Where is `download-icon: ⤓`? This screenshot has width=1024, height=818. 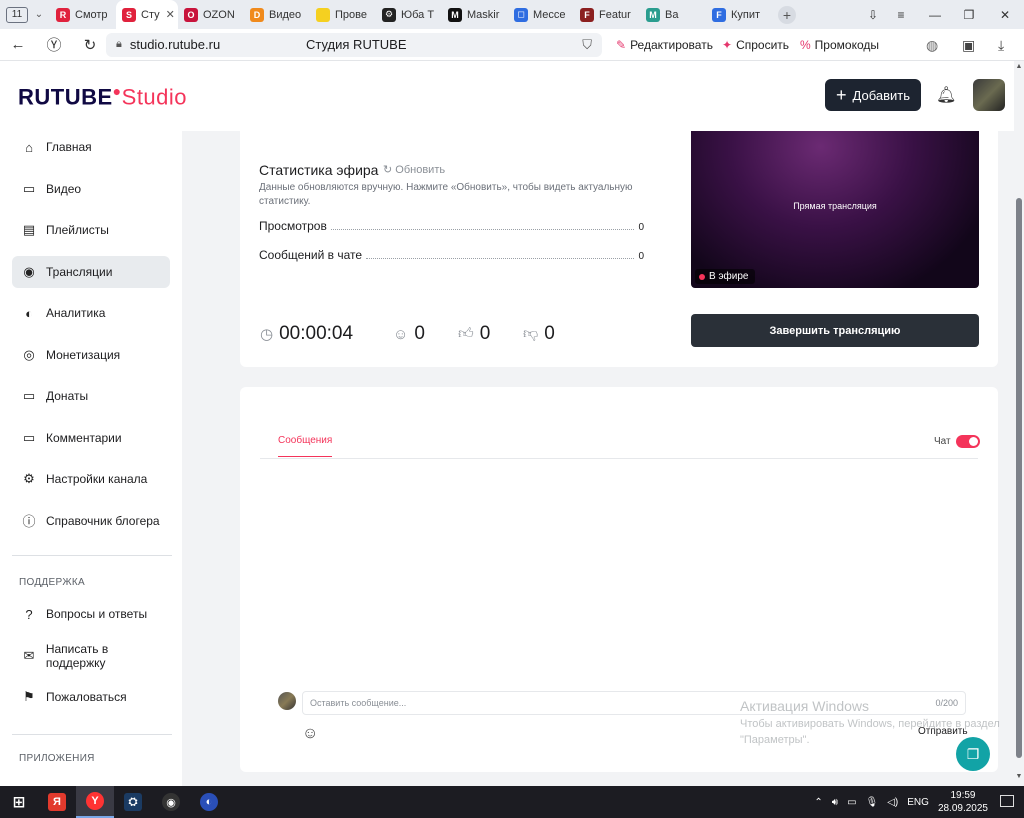
download-icon: ⤓ is located at coordinates (1001, 45).